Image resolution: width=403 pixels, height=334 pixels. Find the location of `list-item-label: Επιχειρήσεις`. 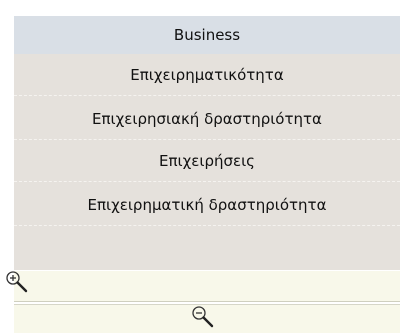

list-item-label: Επιχειρήσεις is located at coordinates (207, 160).